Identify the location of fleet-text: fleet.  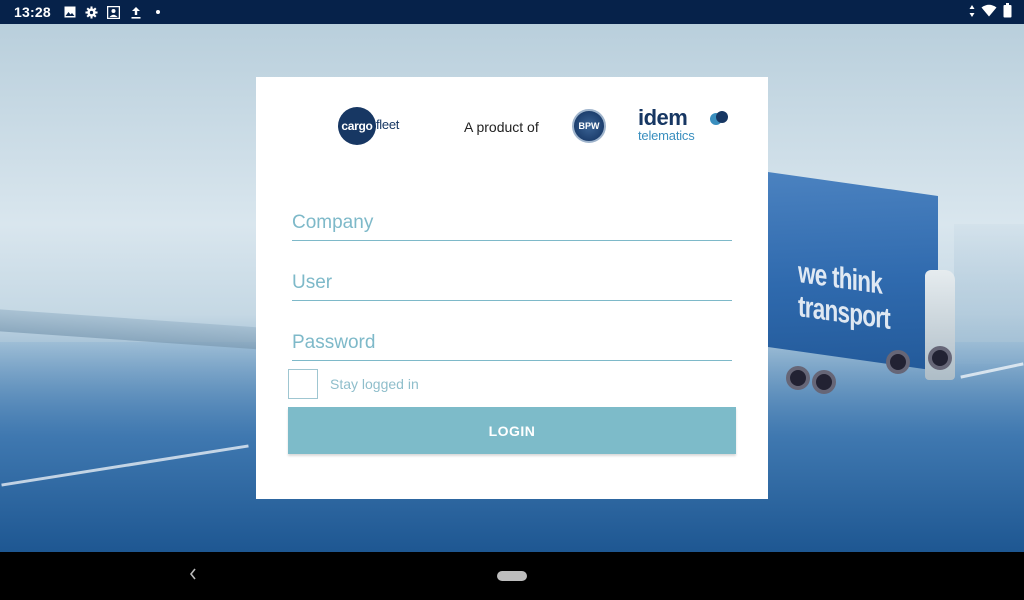
(388, 124).